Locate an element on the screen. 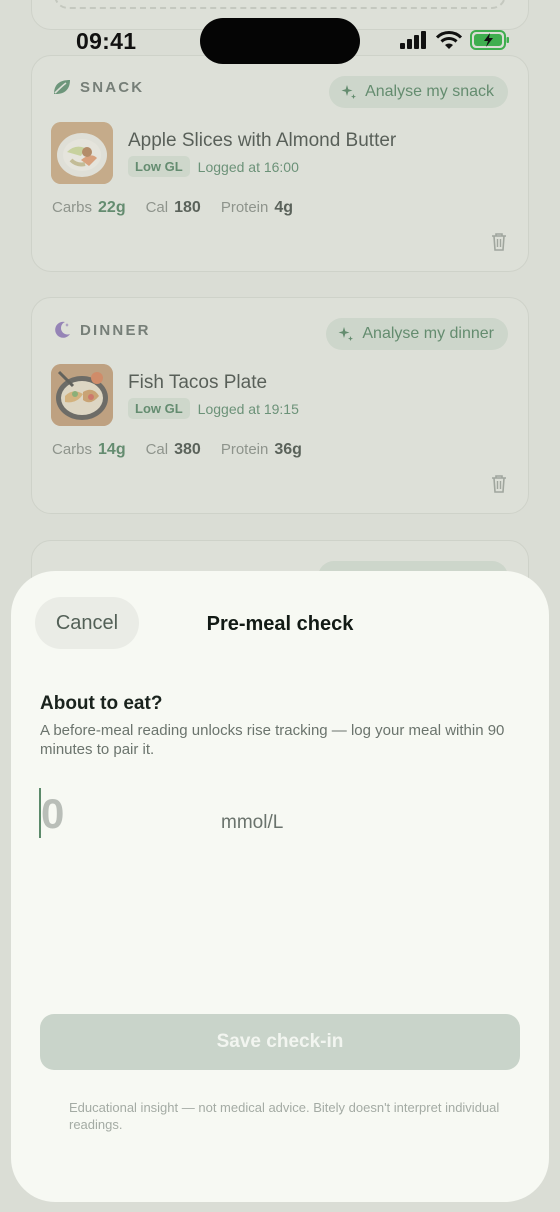 The height and width of the screenshot is (1212, 560). about-to-eat-heading: About to eat? is located at coordinates (101, 703).